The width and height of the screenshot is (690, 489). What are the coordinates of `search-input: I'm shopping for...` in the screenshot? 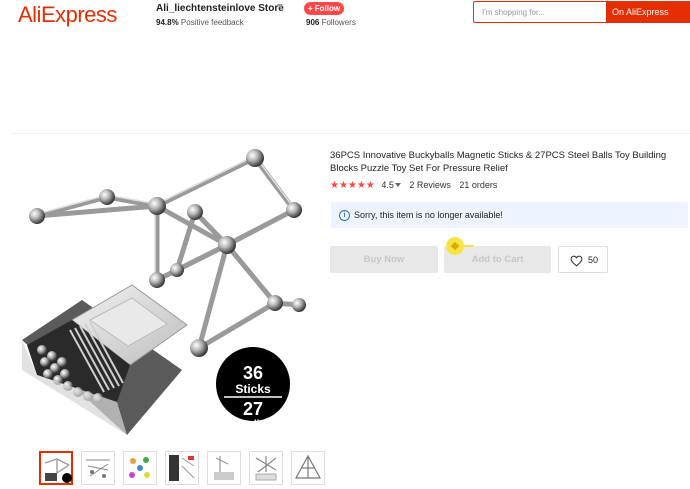 It's located at (540, 12).